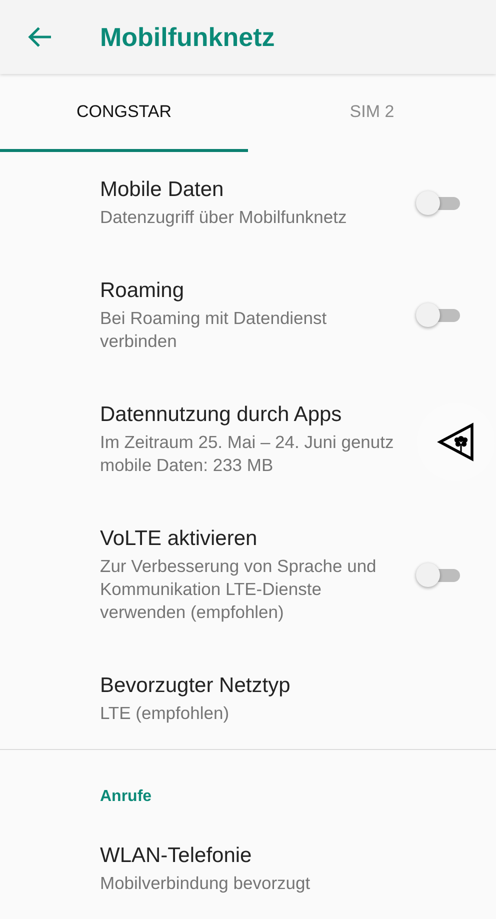  I want to click on setting-title: Roaming, so click(250, 291).